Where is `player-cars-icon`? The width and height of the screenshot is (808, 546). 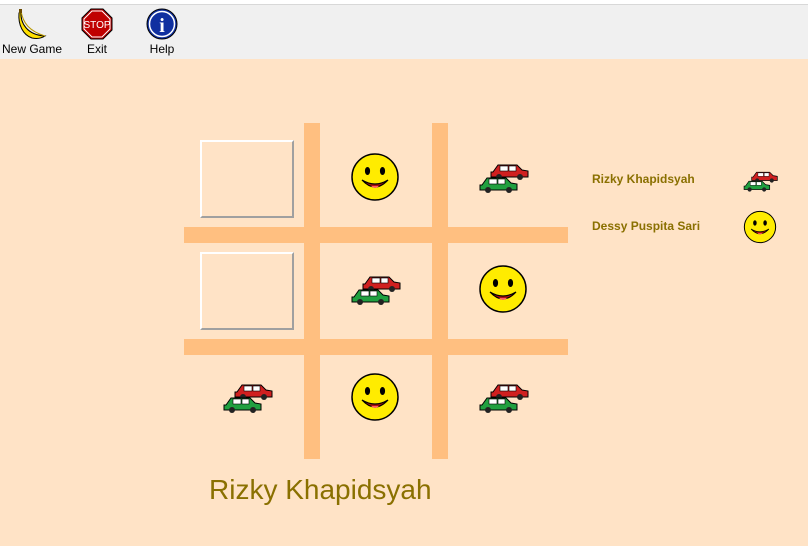 player-cars-icon is located at coordinates (760, 183).